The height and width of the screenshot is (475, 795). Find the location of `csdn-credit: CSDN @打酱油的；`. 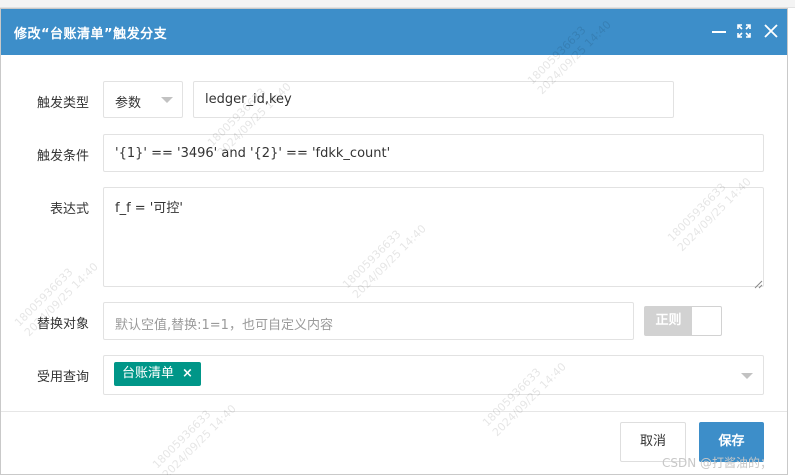

csdn-credit: CSDN @打酱油的； is located at coordinates (717, 463).